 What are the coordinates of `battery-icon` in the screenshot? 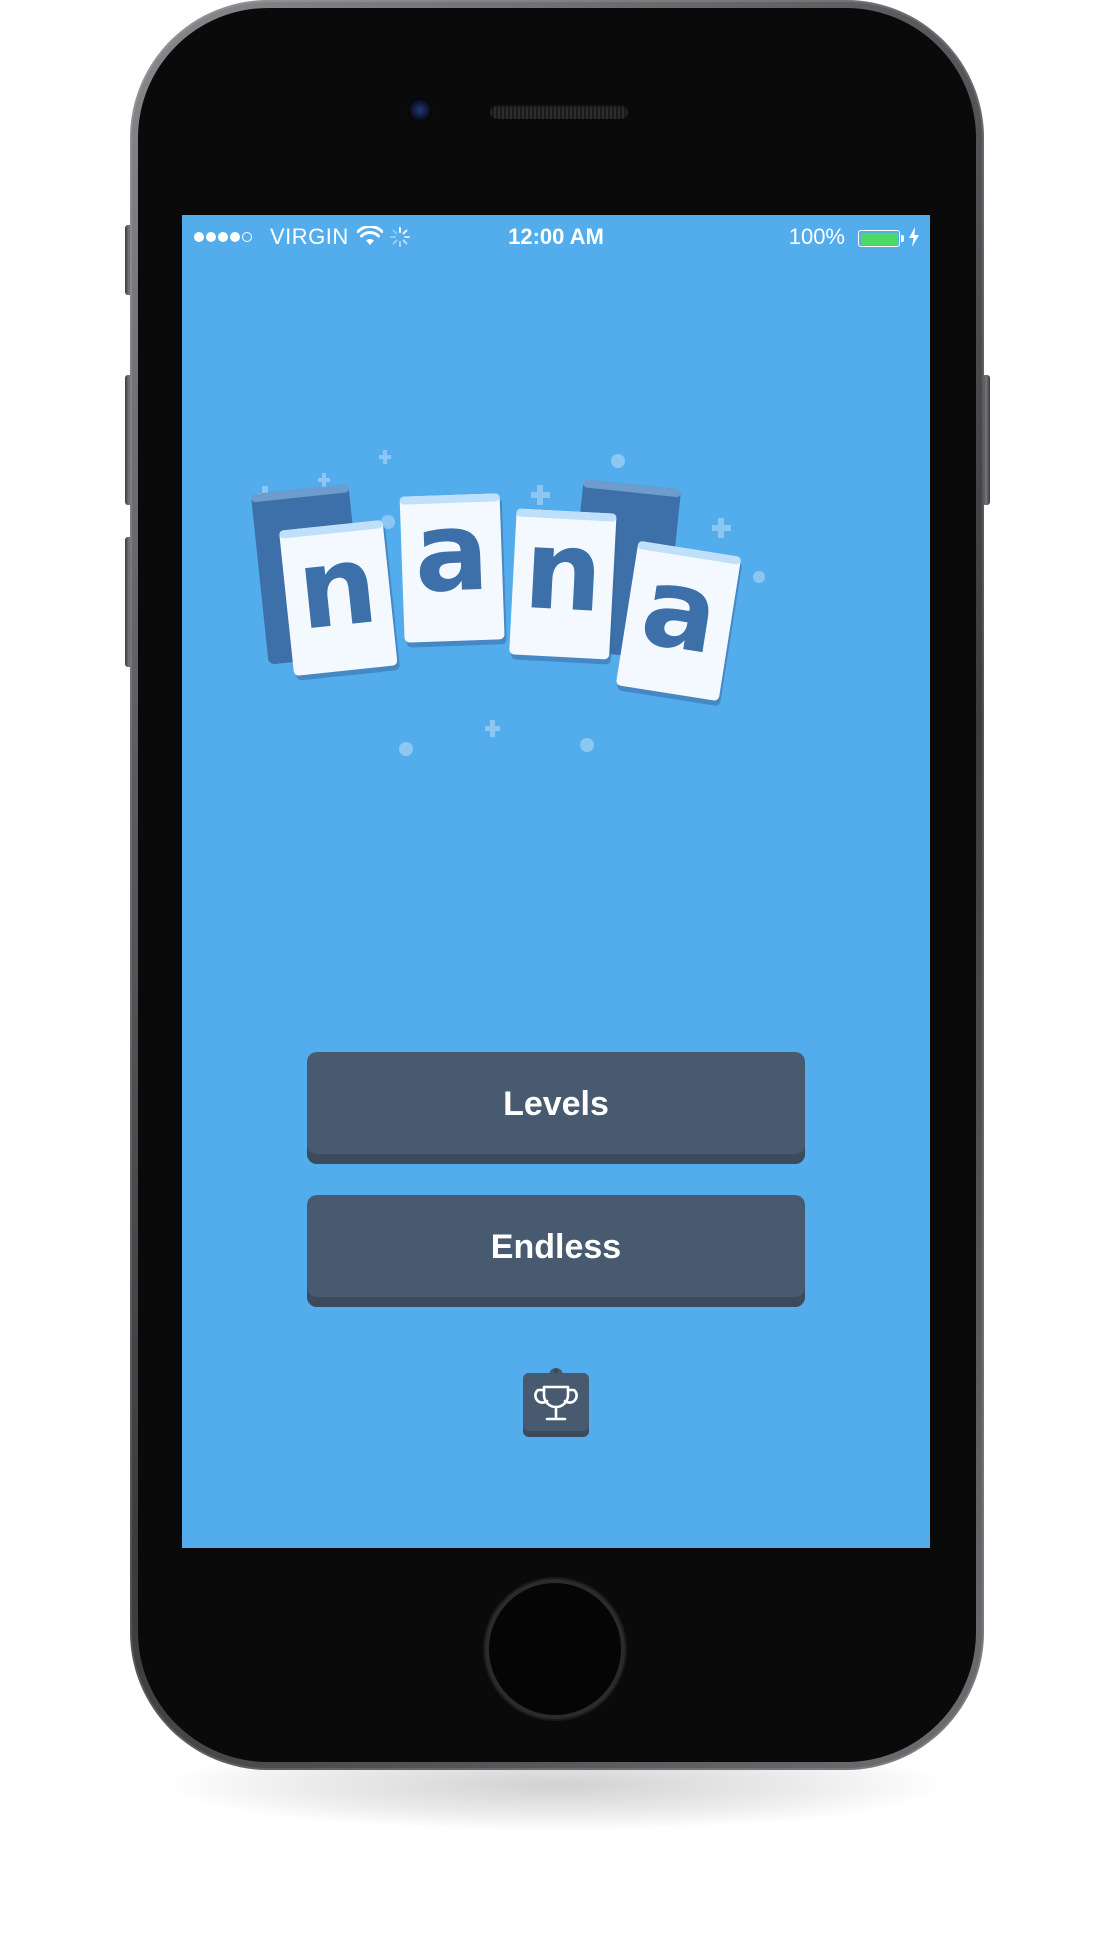 It's located at (879, 238).